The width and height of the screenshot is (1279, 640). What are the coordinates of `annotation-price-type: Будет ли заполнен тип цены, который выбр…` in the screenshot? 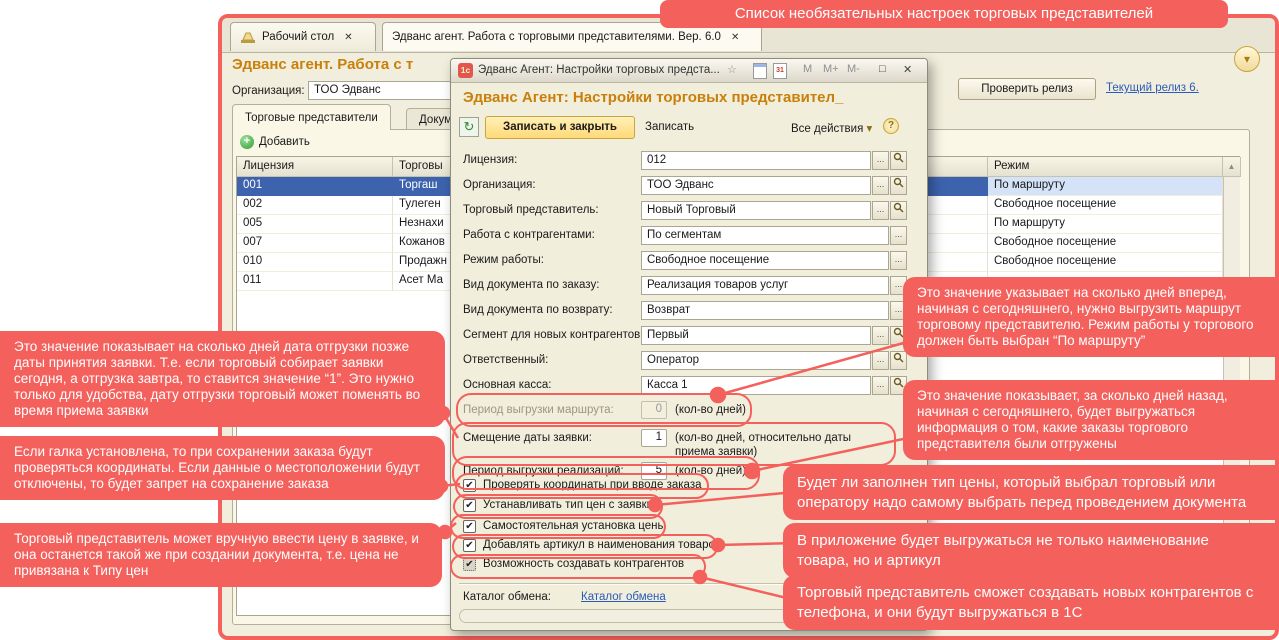 It's located at (1031, 492).